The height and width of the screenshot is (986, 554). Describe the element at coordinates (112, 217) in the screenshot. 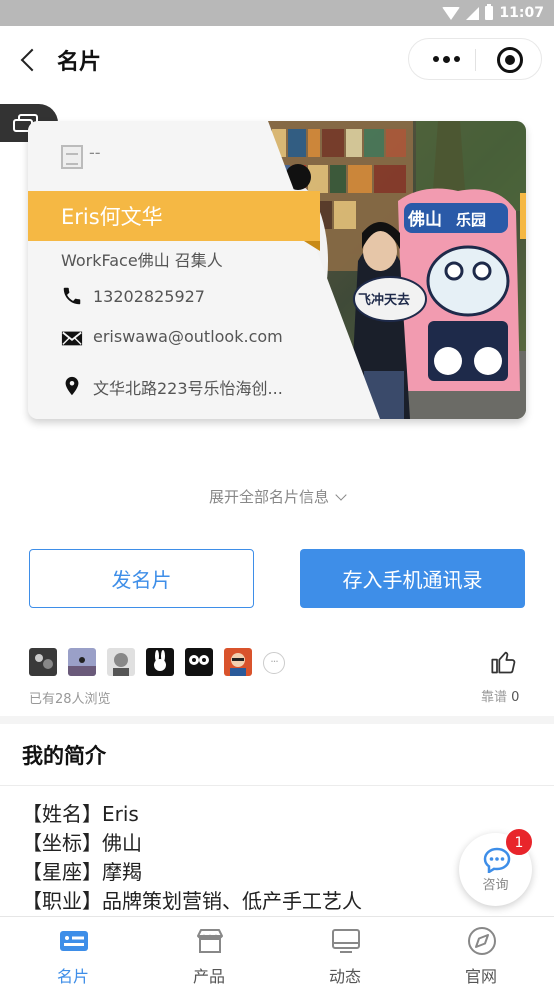

I see `card-name: Eris何文华` at that location.